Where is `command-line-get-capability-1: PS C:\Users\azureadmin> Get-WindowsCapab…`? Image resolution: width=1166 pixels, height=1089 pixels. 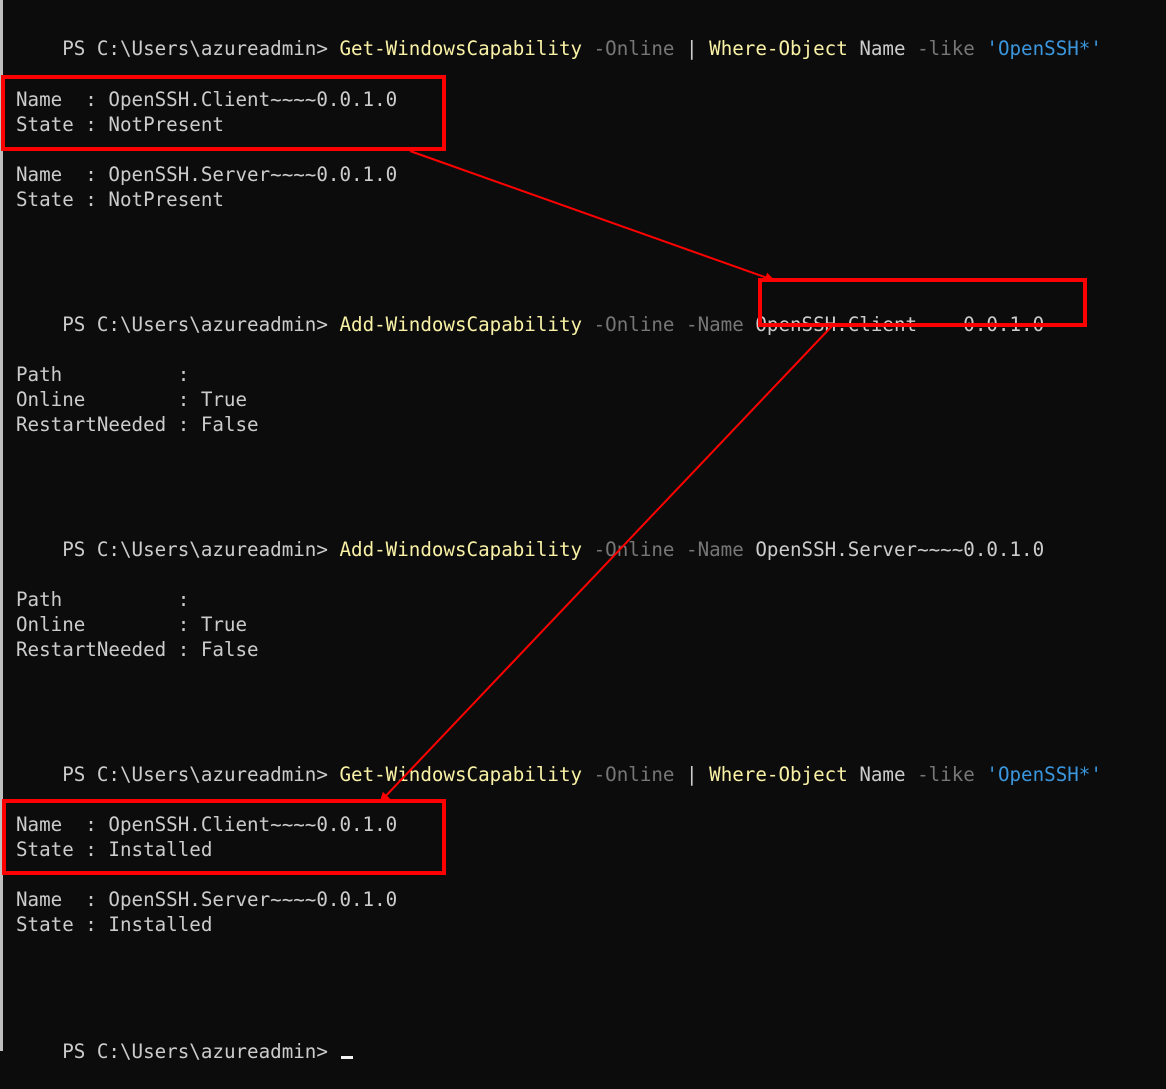
command-line-get-capability-1: PS C:\Users\azureadmin> Get-WindowsCapab… is located at coordinates (559, 35).